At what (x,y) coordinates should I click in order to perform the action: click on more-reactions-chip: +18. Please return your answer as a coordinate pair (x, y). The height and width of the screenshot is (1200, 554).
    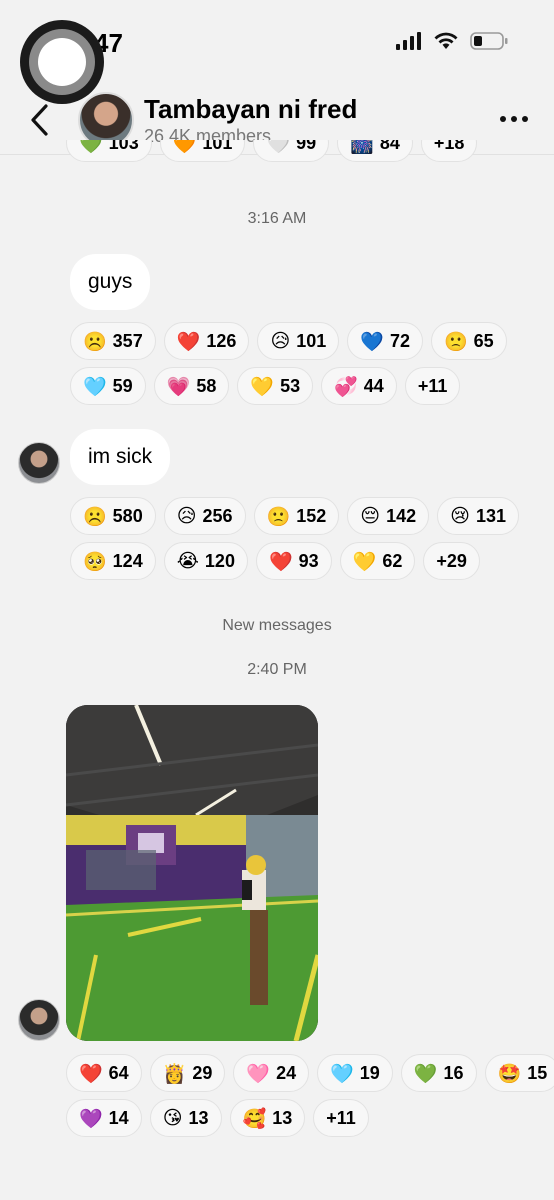
    Looking at the image, I should click on (449, 151).